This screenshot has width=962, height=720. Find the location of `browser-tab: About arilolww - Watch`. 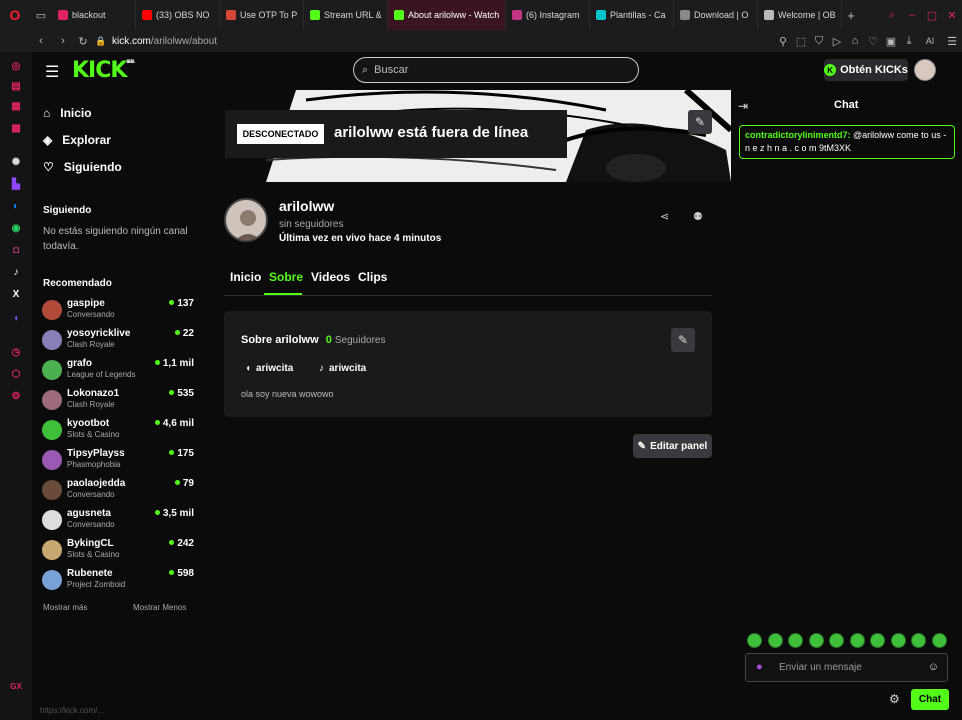

browser-tab: About arilolww - Watch is located at coordinates (447, 15).